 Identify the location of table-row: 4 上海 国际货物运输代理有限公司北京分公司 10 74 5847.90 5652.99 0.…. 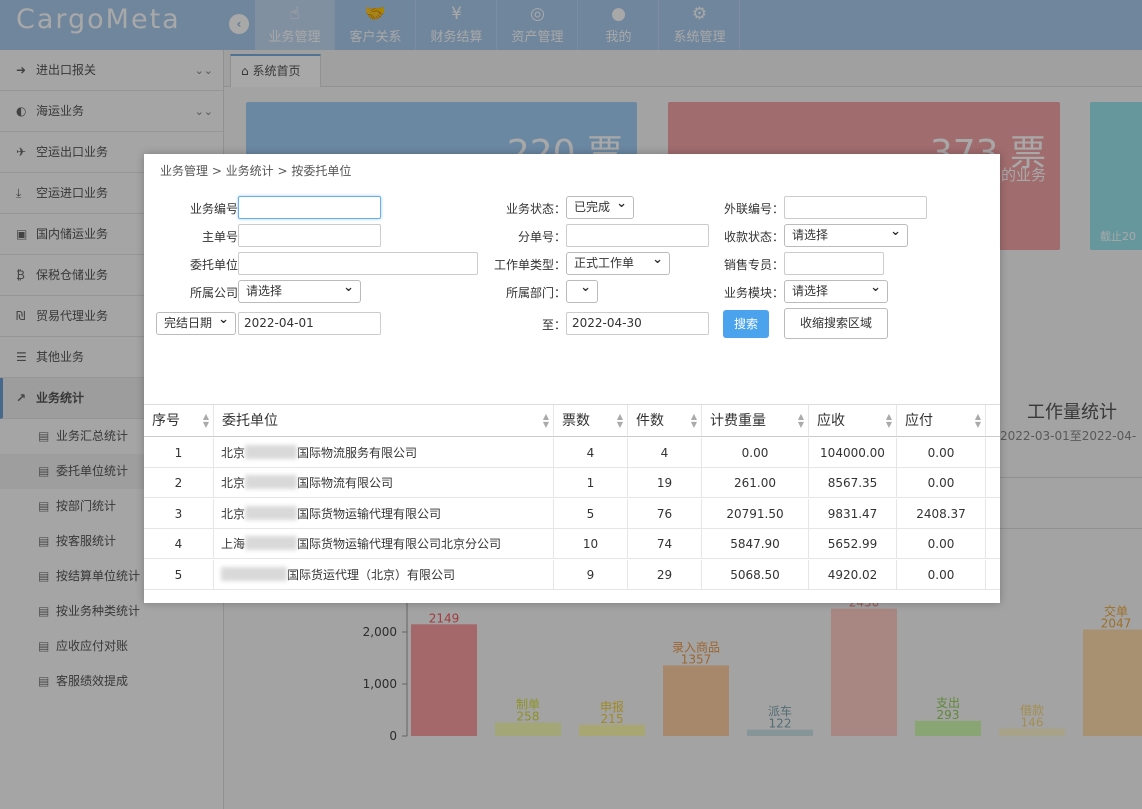
(572, 544).